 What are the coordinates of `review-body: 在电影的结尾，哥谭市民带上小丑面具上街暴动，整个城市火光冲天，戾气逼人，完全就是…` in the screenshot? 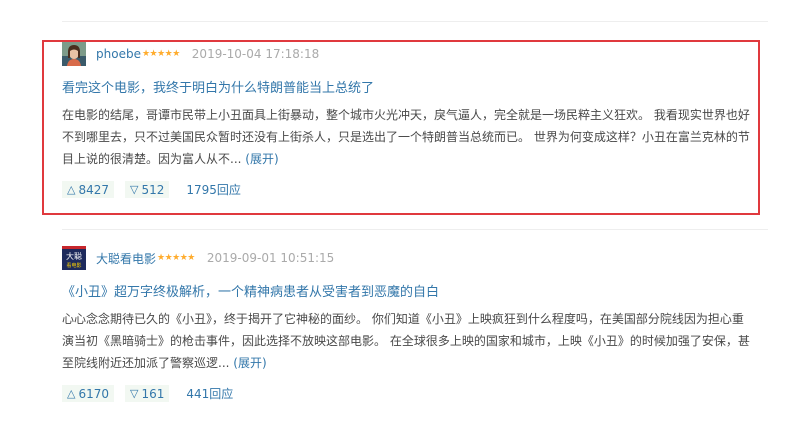 It's located at (407, 137).